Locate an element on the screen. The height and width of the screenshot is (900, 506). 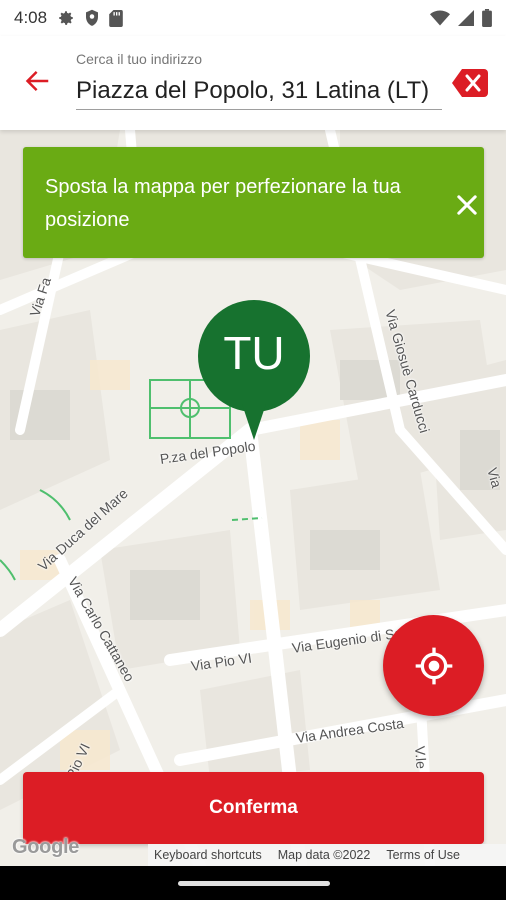
google-logo: Google is located at coordinates (46, 847).